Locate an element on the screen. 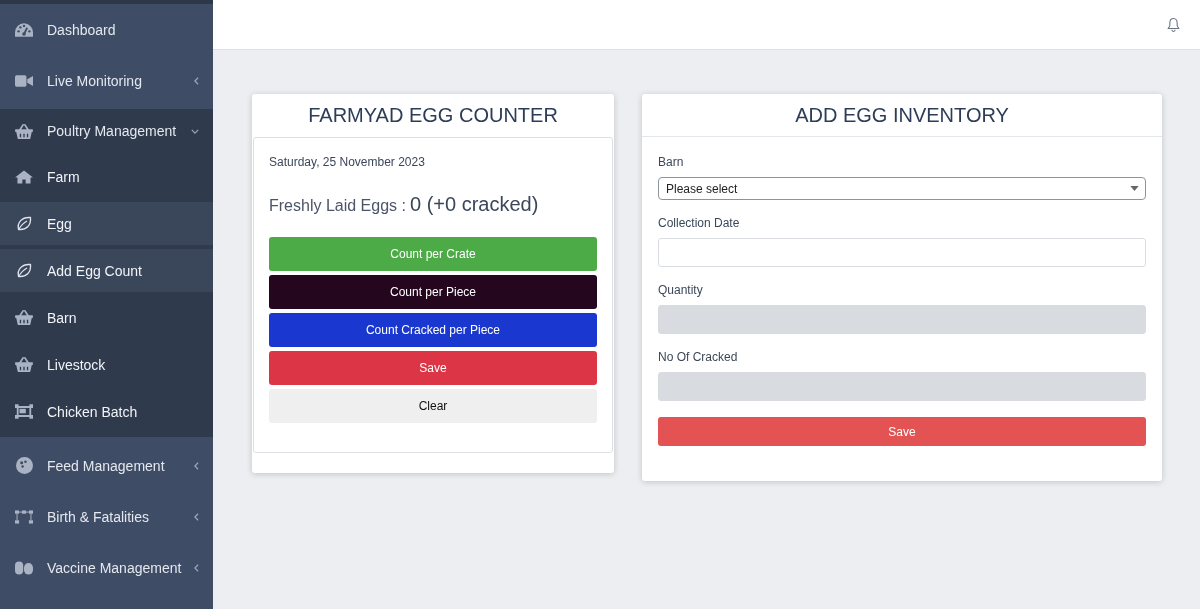 Image resolution: width=1200 pixels, height=609 pixels. frame-icon is located at coordinates (24, 411).